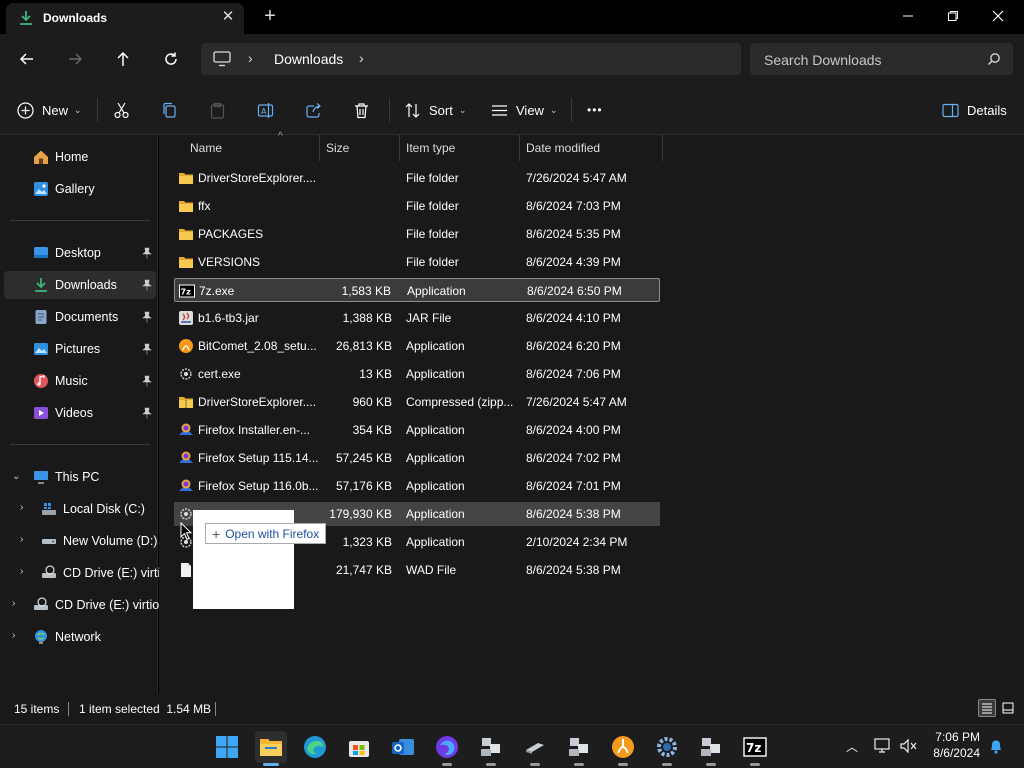 Image resolution: width=1024 pixels, height=768 pixels. Describe the element at coordinates (315, 747) in the screenshot. I see `taskbar-edge` at that location.